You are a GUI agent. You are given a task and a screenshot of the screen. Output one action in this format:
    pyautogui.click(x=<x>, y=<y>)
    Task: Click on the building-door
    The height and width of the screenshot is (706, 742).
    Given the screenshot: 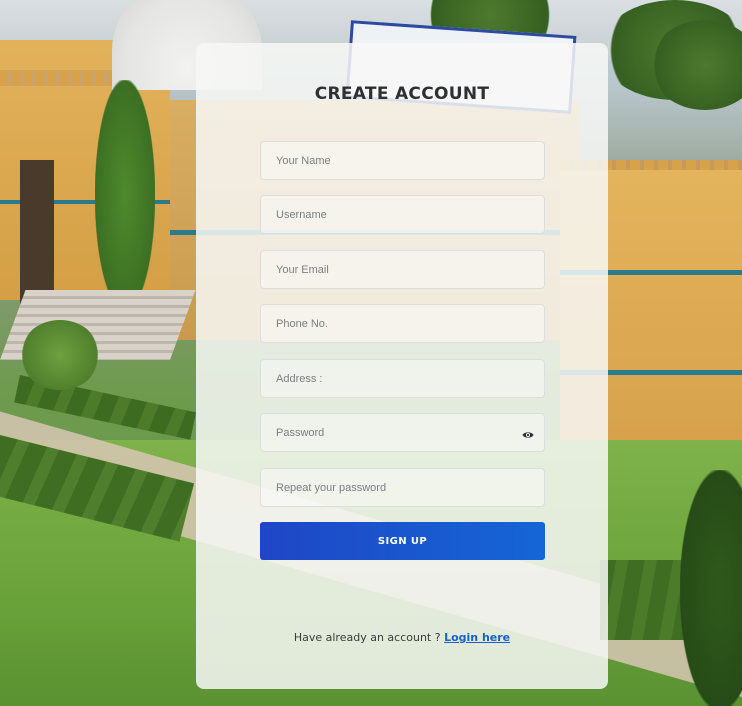 What is the action you would take?
    pyautogui.click(x=37, y=235)
    